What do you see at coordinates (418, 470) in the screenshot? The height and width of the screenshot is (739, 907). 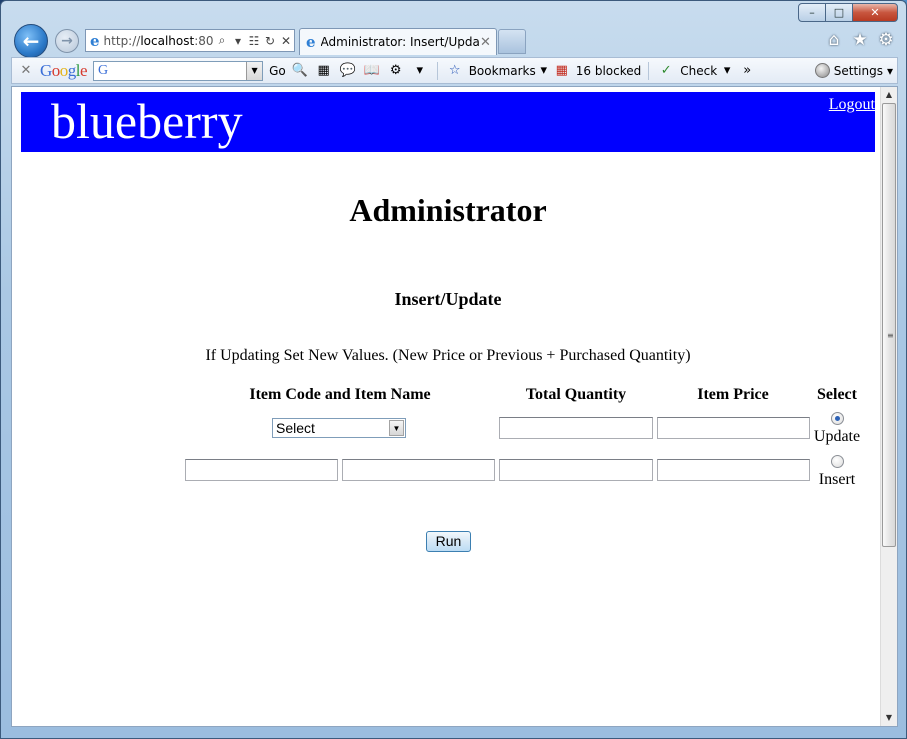 I see `insert-item-name-input` at bounding box center [418, 470].